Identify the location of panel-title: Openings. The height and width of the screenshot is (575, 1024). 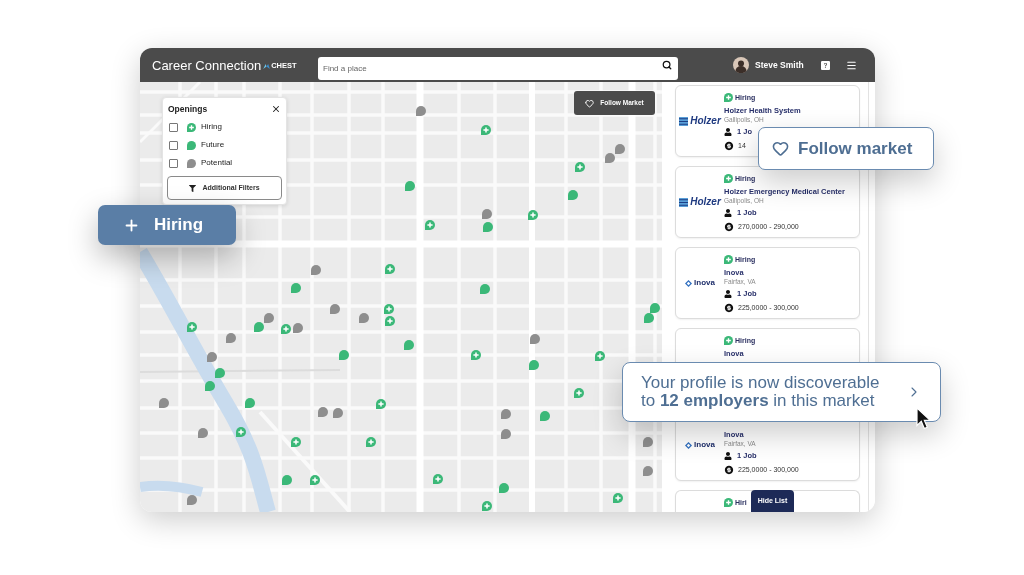
(188, 109).